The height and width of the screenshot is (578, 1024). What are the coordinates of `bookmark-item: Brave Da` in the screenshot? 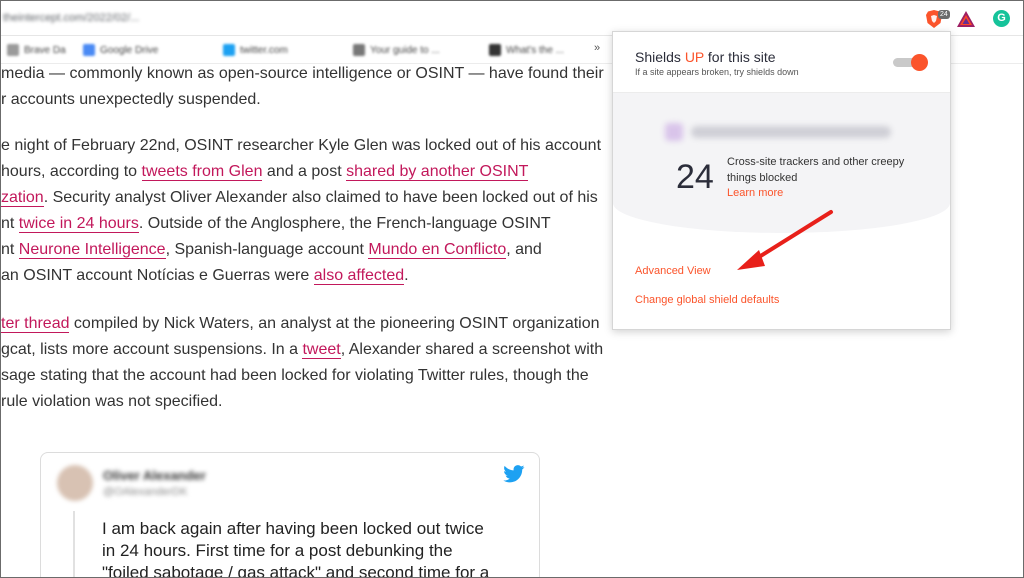 It's located at (36, 50).